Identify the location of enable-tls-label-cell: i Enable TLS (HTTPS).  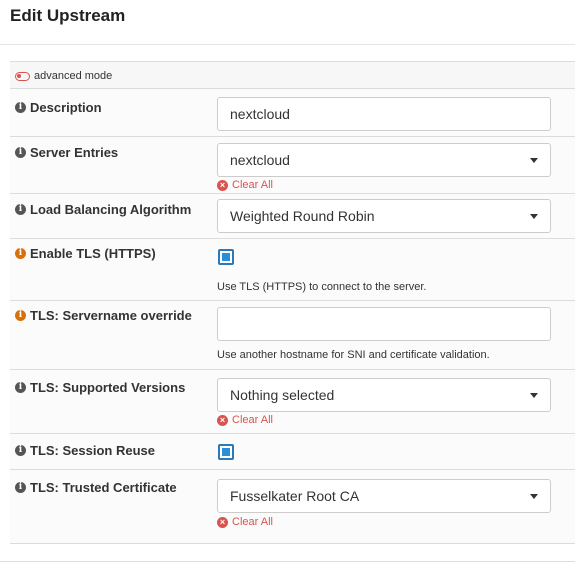
(85, 253).